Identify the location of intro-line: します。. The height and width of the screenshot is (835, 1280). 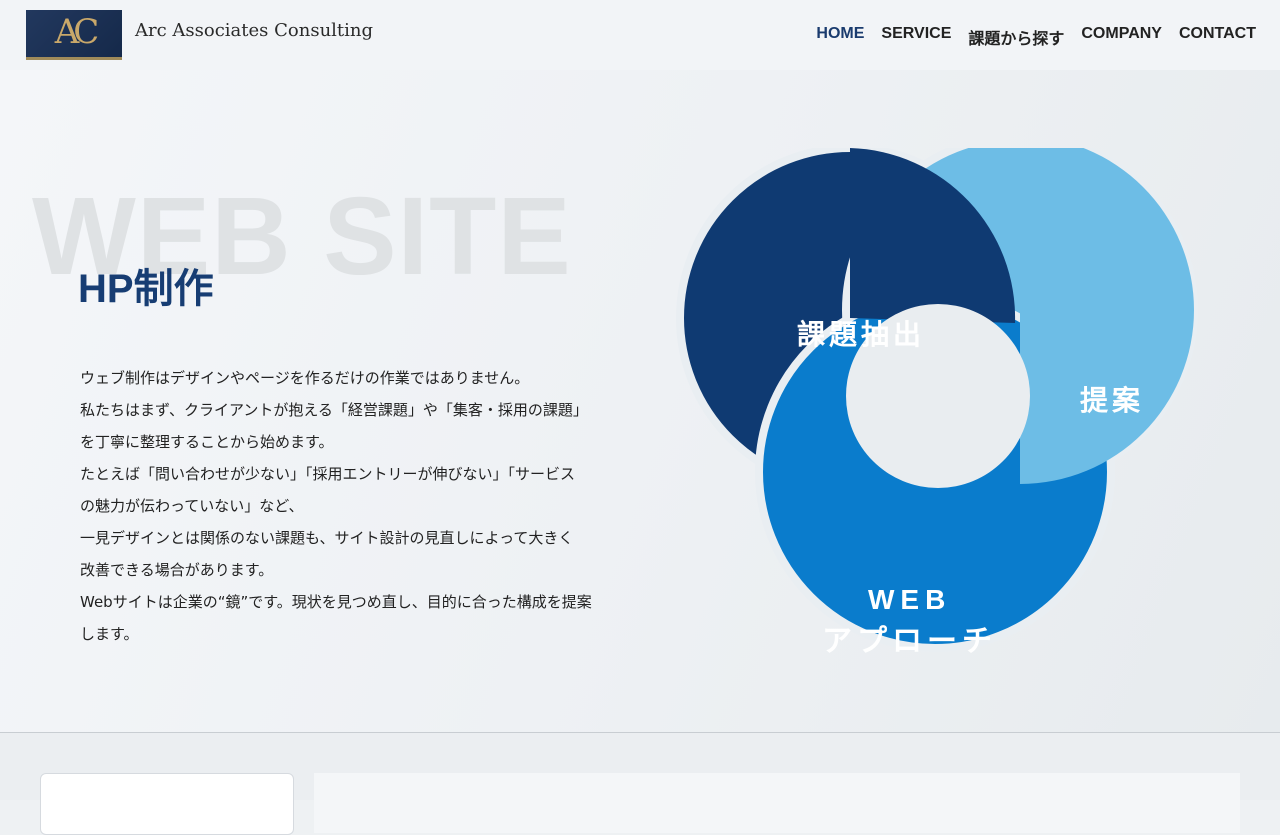
(109, 634).